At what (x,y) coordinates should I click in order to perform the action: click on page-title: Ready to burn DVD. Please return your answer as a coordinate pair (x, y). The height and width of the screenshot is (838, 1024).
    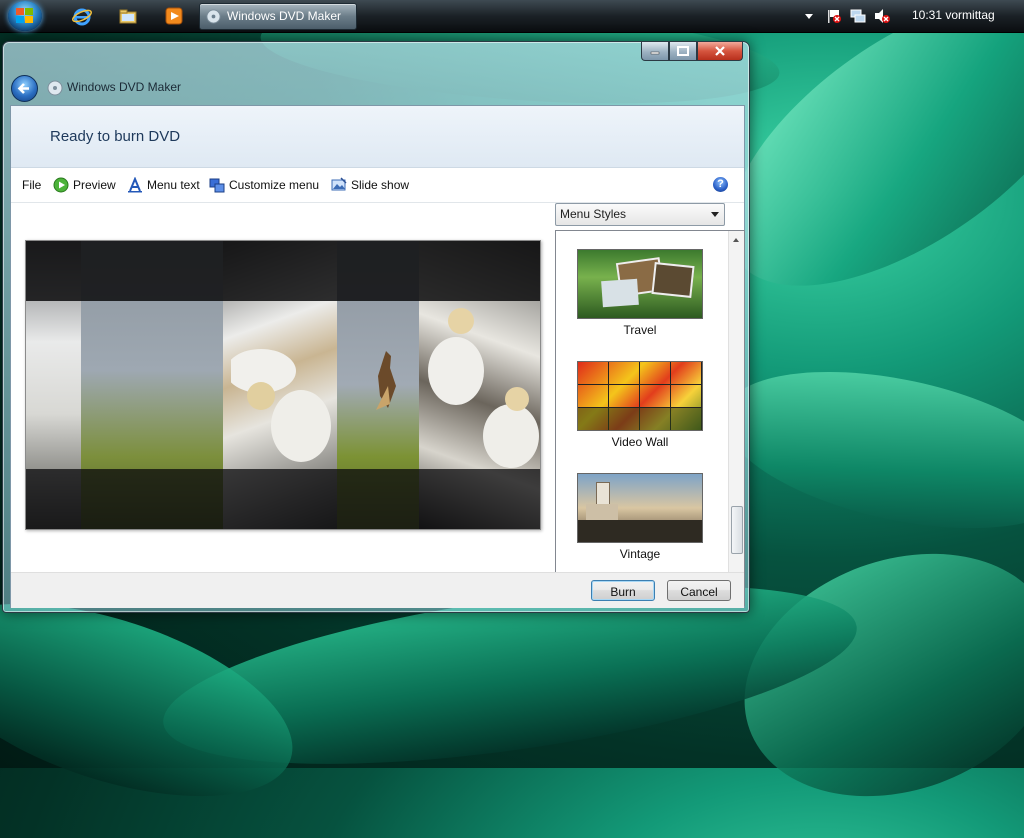
    Looking at the image, I should click on (115, 136).